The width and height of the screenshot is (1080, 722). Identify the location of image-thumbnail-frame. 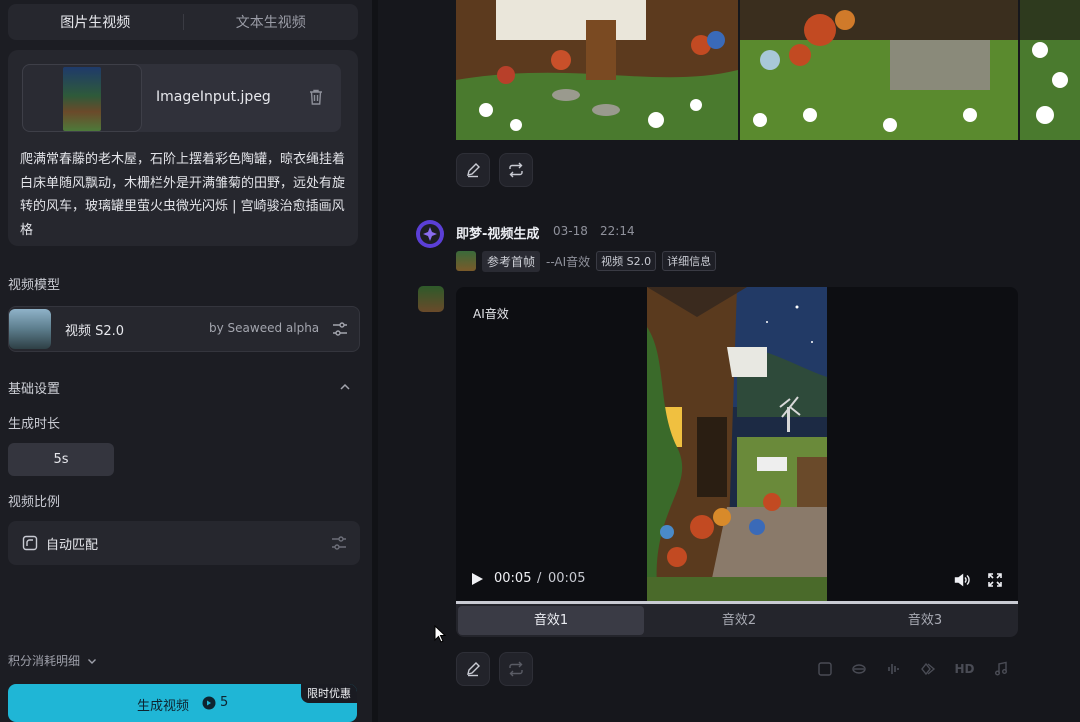
(82, 98).